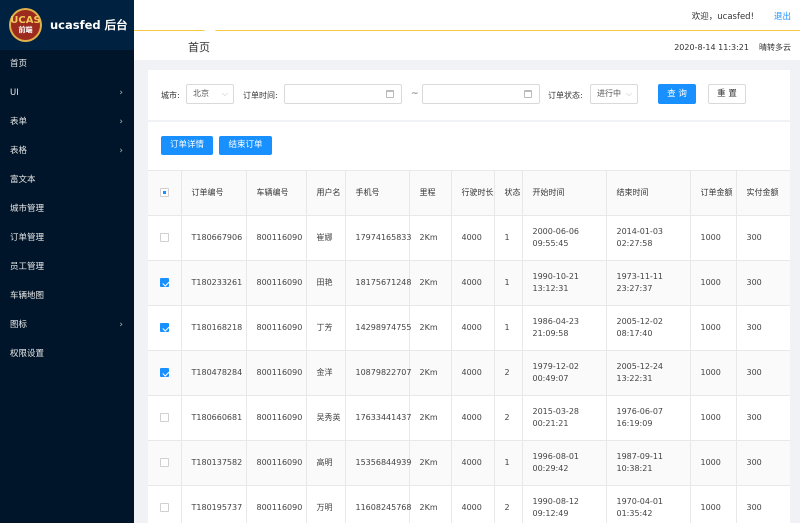 The width and height of the screenshot is (800, 523). What do you see at coordinates (473, 193) in the screenshot?
I see `column-header: 行驶时长` at bounding box center [473, 193].